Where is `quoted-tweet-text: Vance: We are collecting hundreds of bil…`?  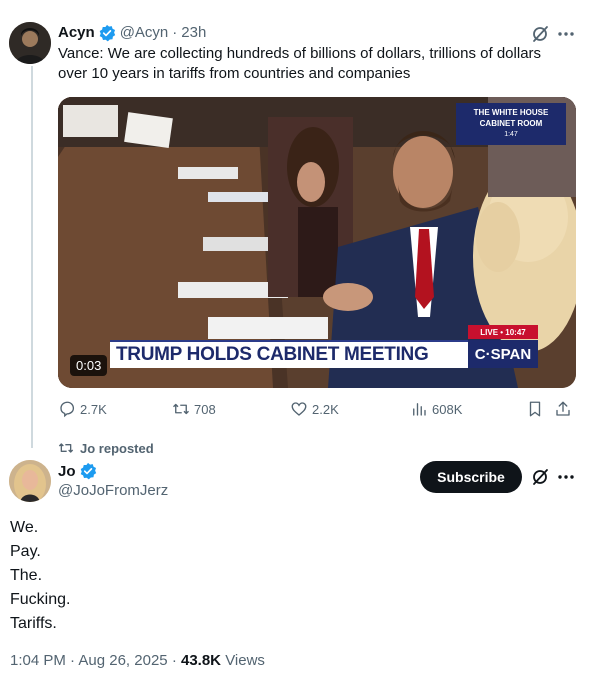
quoted-tweet-text: Vance: We are collecting hundreds of bil… is located at coordinates (300, 63).